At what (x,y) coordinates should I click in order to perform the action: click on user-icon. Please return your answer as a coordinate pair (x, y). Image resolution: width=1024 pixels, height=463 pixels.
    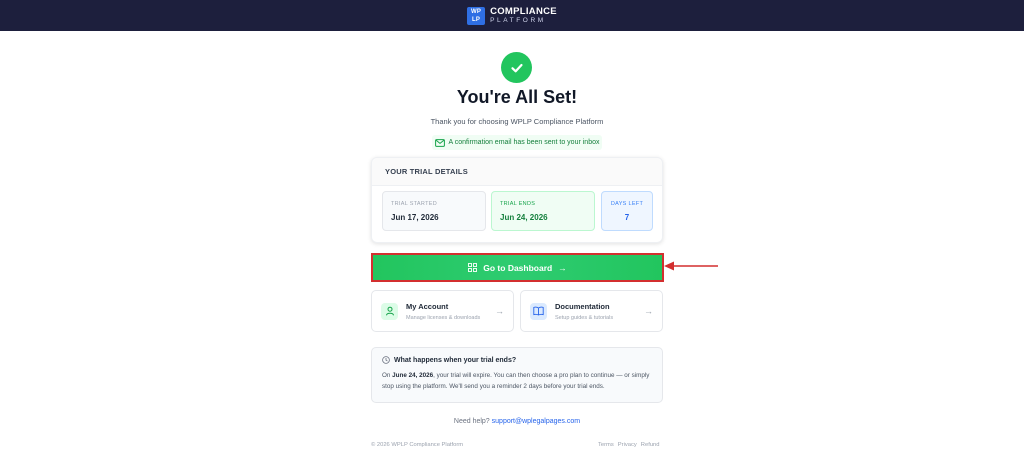
    Looking at the image, I should click on (389, 311).